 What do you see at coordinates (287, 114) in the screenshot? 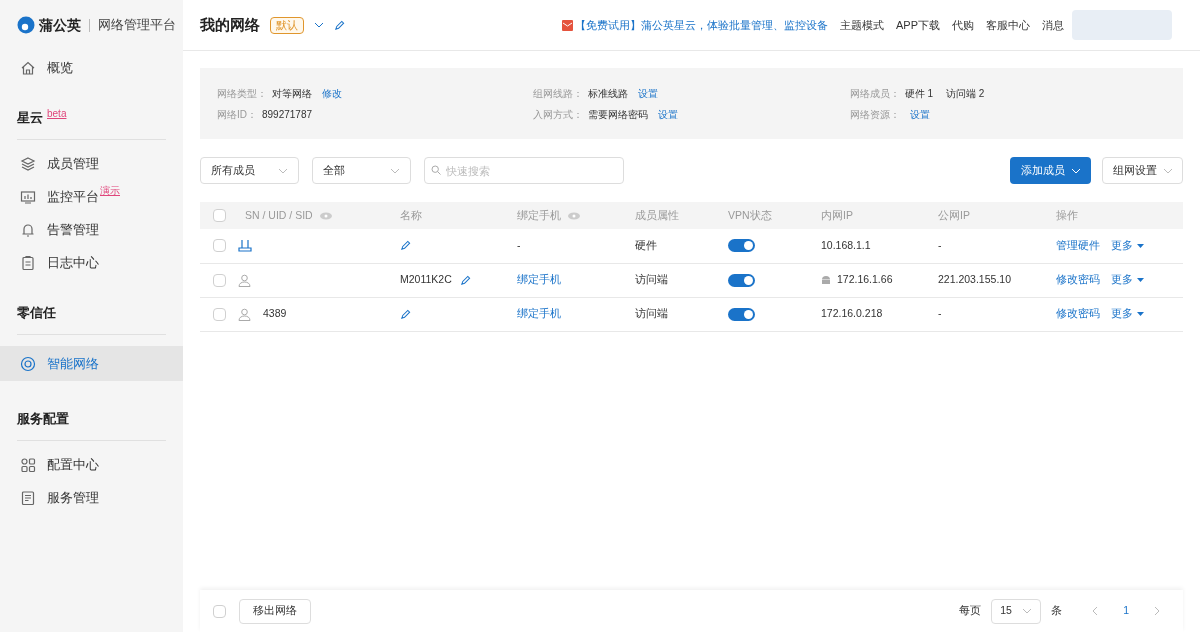
I see `info-value: 899271787` at bounding box center [287, 114].